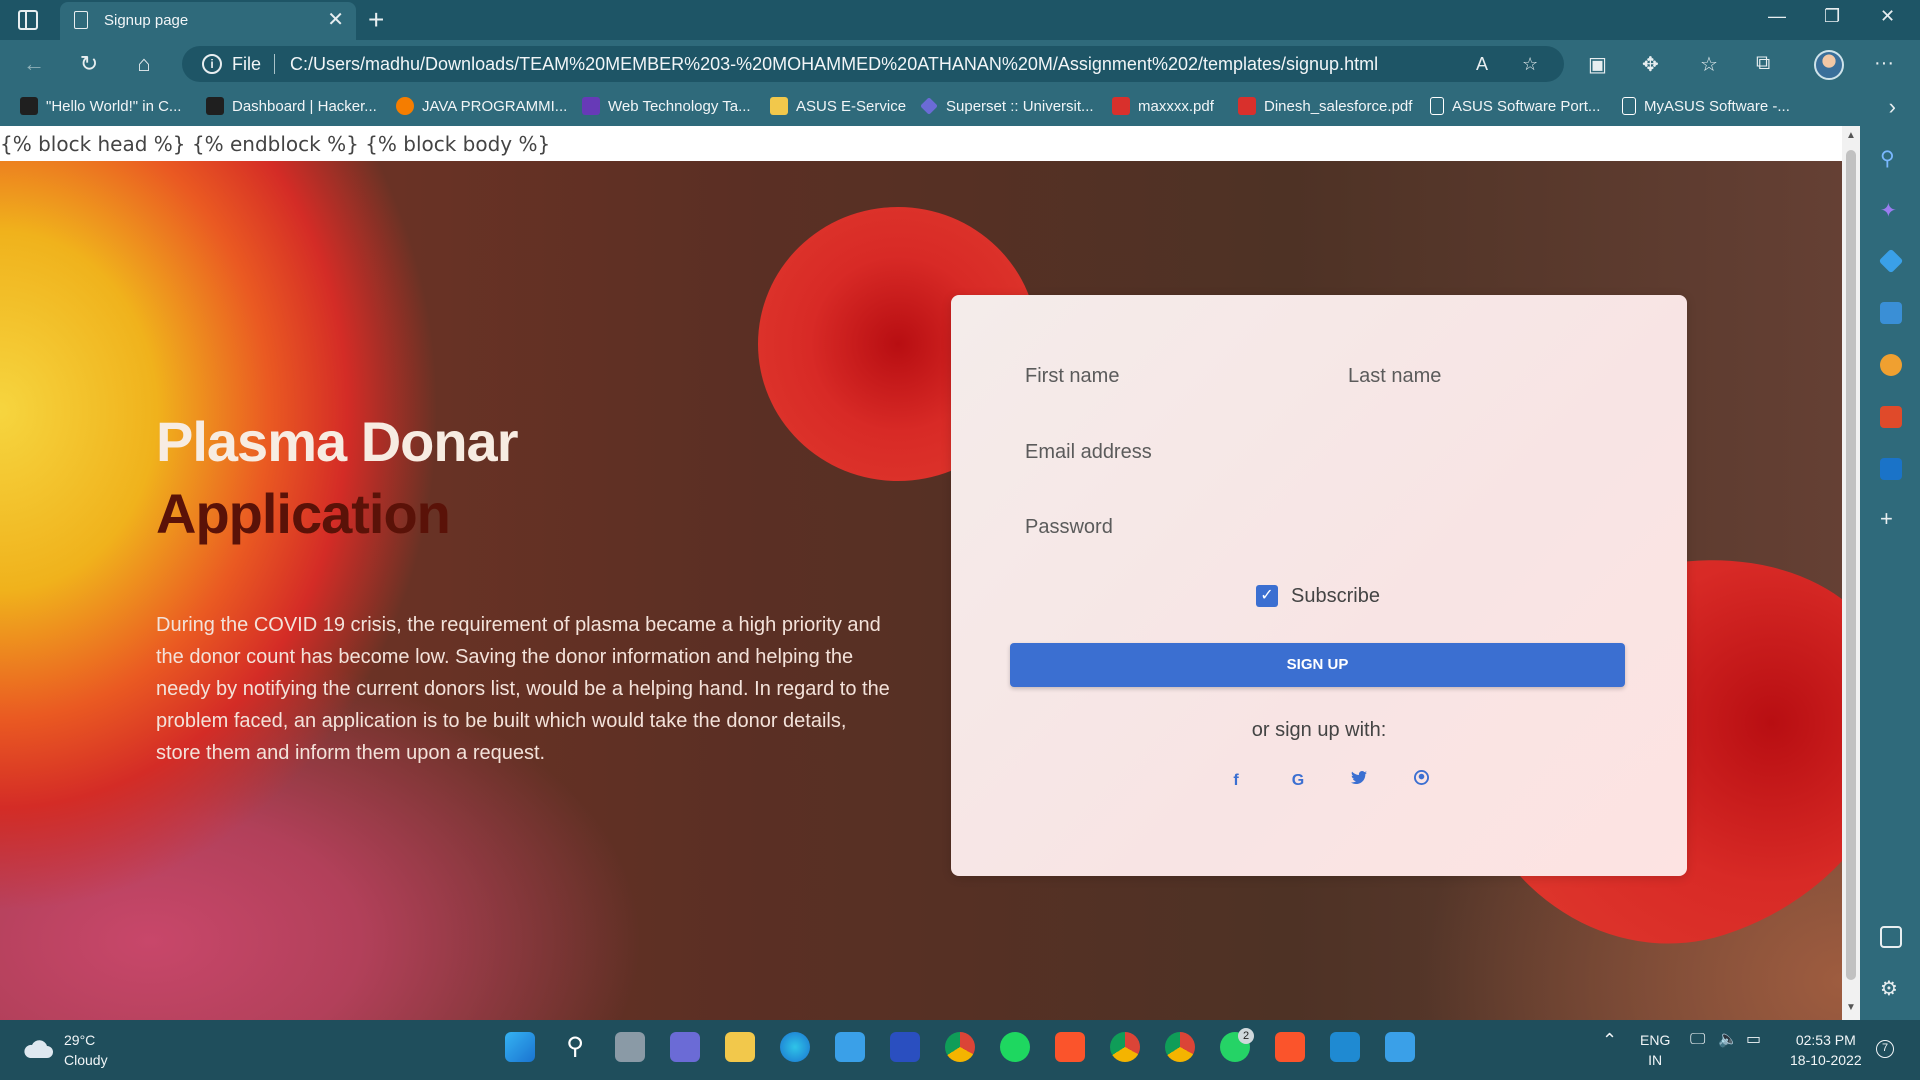  What do you see at coordinates (1072, 376) in the screenshot?
I see `first-name-field: First name` at bounding box center [1072, 376].